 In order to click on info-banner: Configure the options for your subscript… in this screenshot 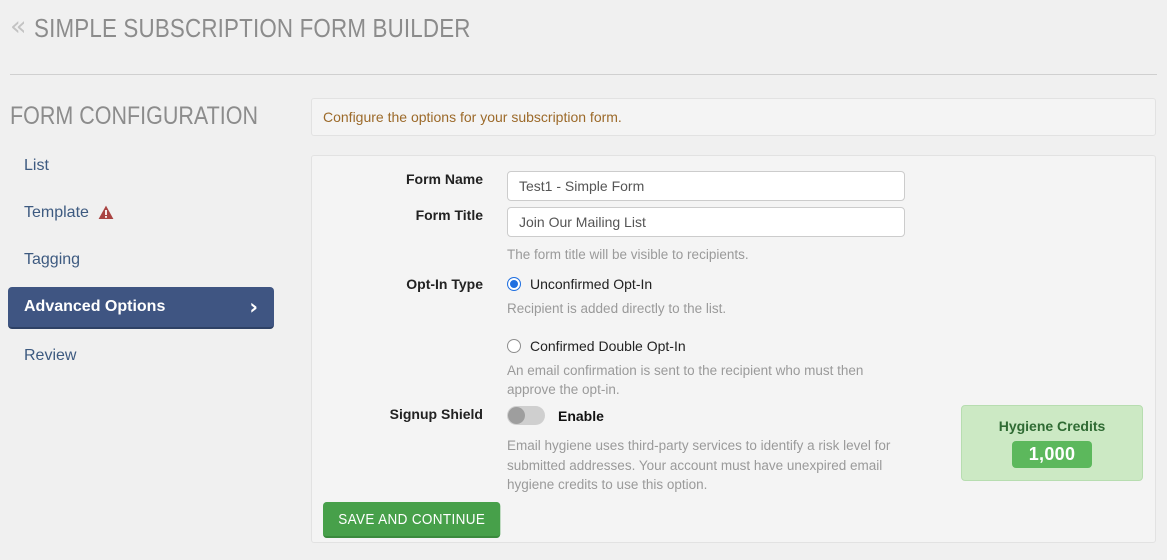, I will do `click(733, 117)`.